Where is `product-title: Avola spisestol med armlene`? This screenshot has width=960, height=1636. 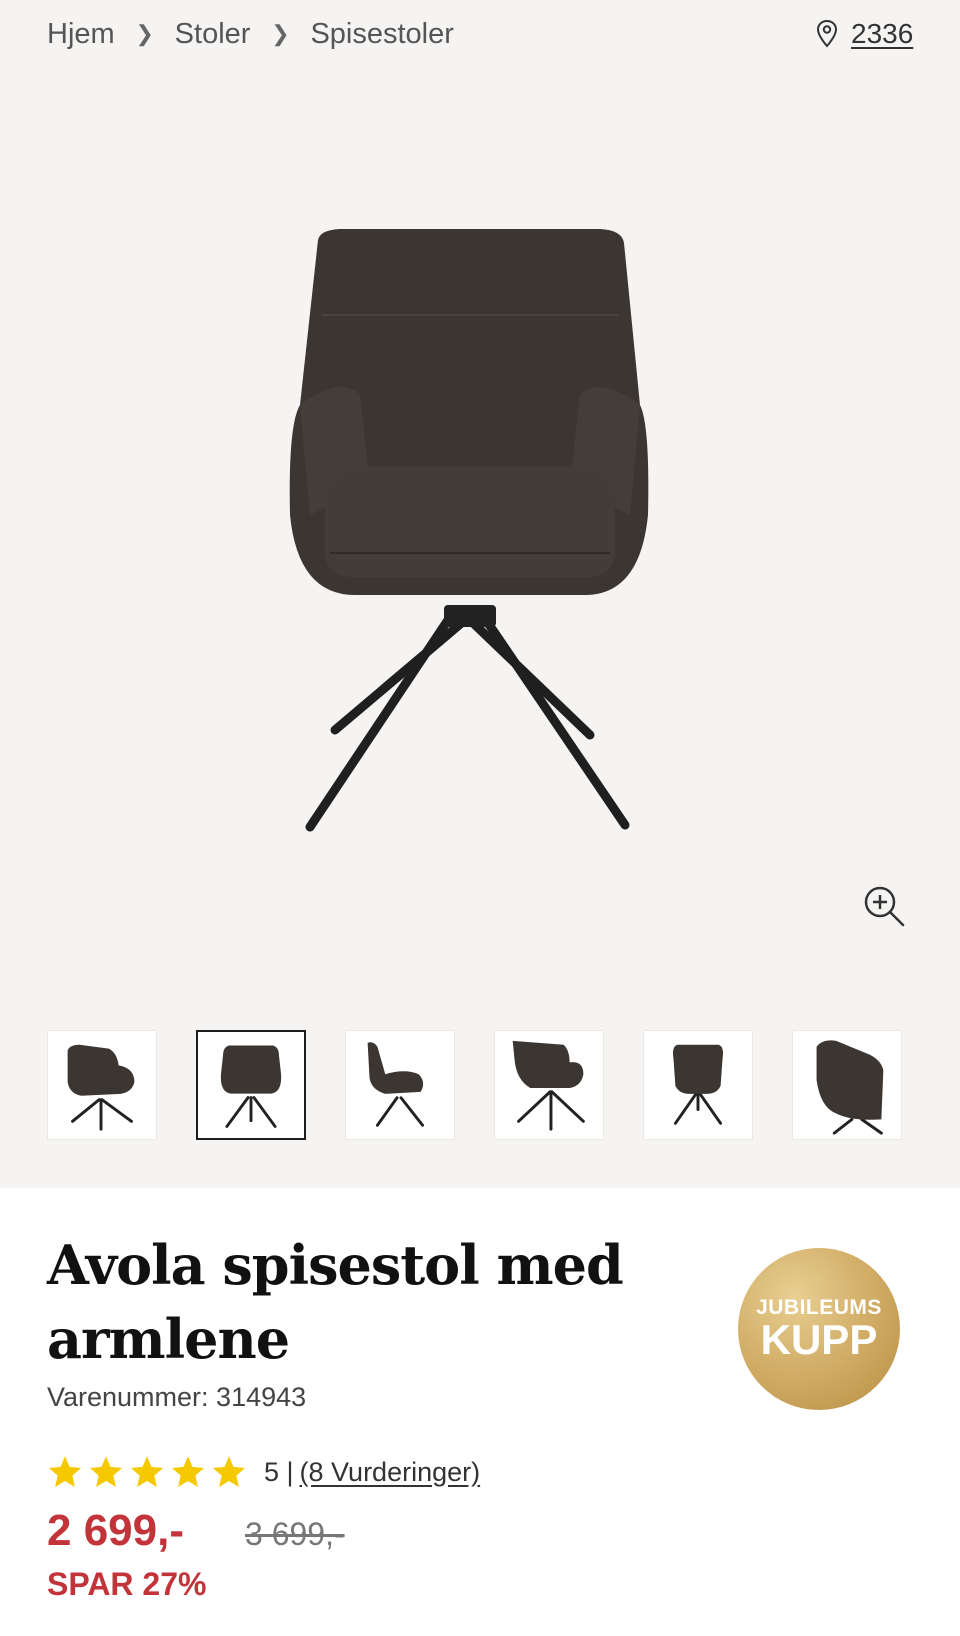
product-title: Avola spisestol med armlene is located at coordinates (335, 1302).